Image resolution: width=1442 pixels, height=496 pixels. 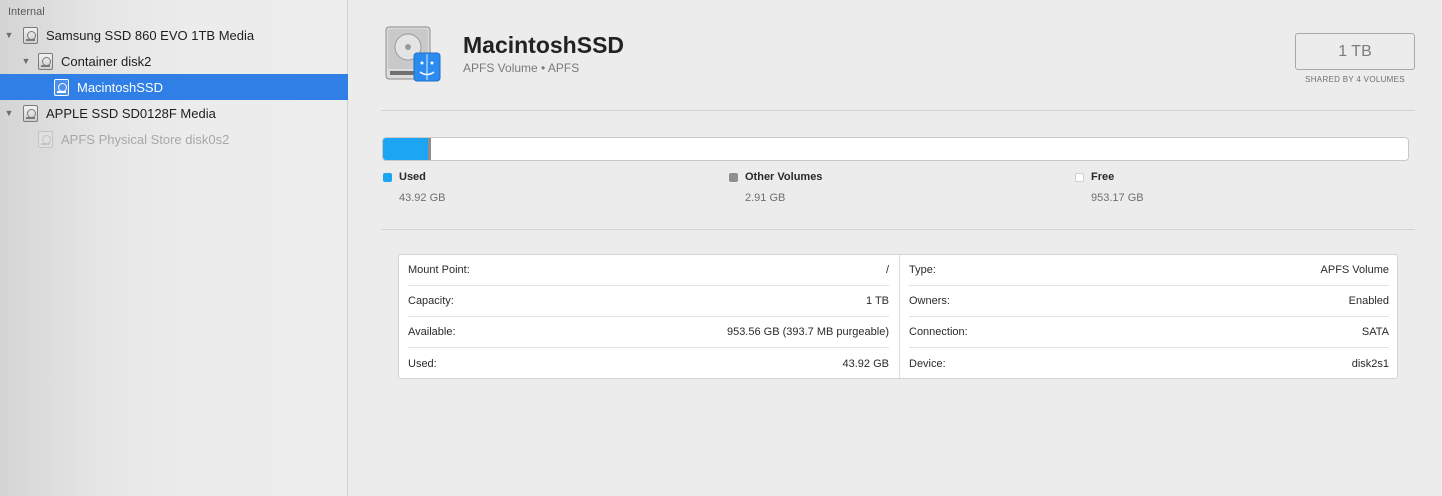 What do you see at coordinates (405, 149) in the screenshot?
I see `usage-bar-used-segment` at bounding box center [405, 149].